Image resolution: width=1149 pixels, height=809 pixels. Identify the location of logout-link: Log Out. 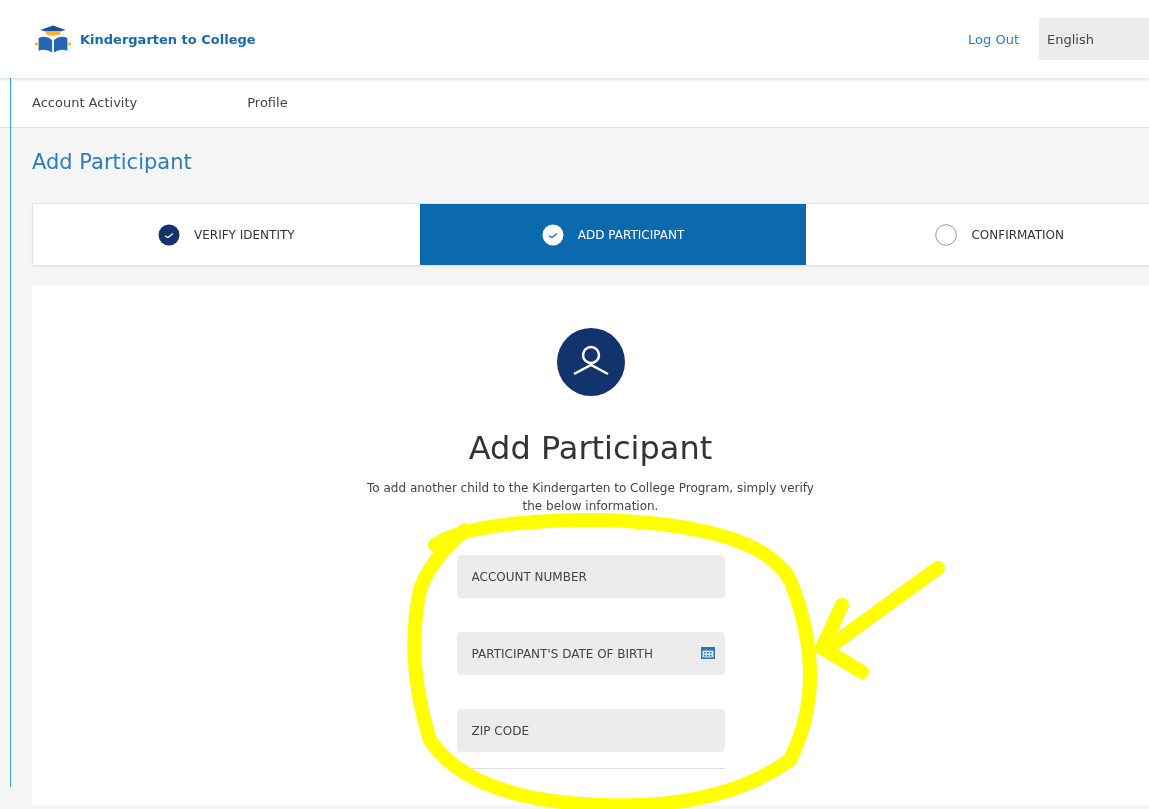
(993, 39).